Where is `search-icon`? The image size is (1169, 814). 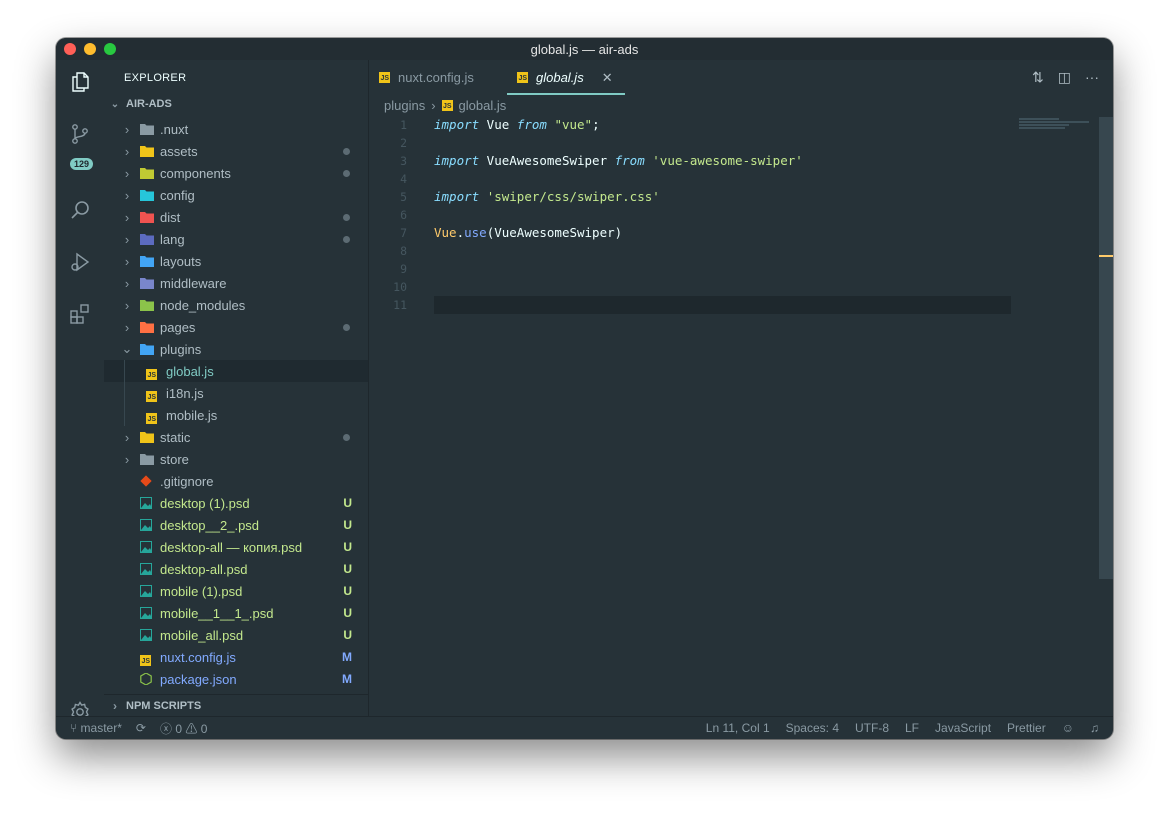 search-icon is located at coordinates (80, 210).